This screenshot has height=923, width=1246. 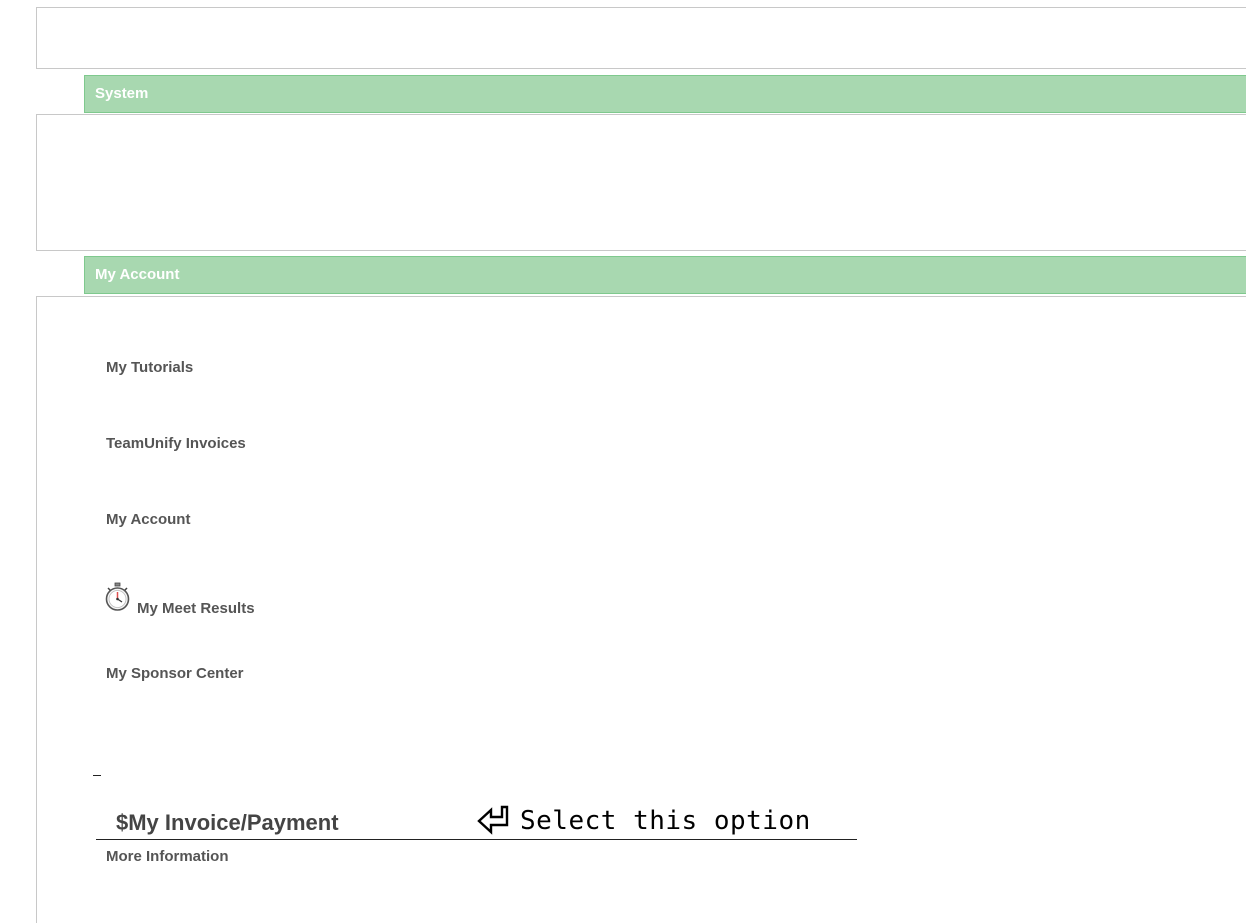 I want to click on menu-link-my-sponsor-center: My Sponsor Center, so click(x=175, y=673).